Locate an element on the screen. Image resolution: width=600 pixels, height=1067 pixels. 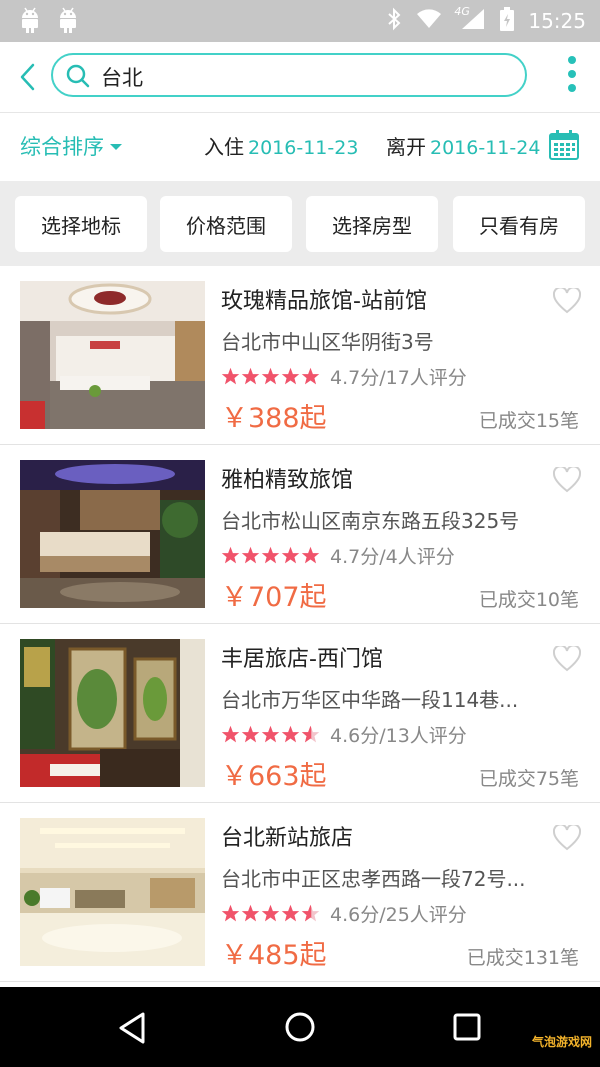
search-icon is located at coordinates (78, 76).